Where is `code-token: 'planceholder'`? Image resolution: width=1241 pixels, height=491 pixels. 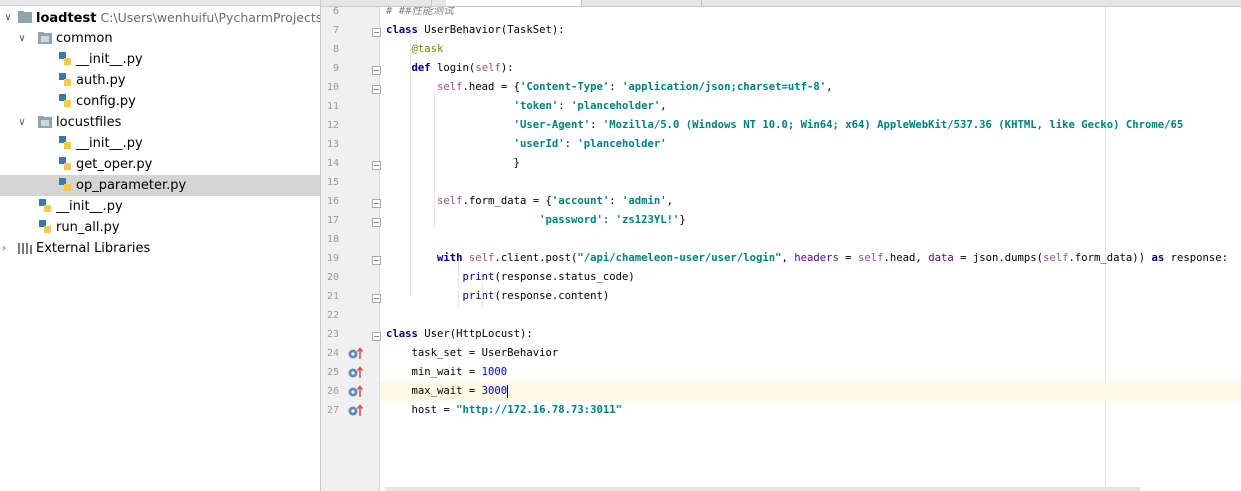 code-token: 'planceholder' is located at coordinates (615, 106).